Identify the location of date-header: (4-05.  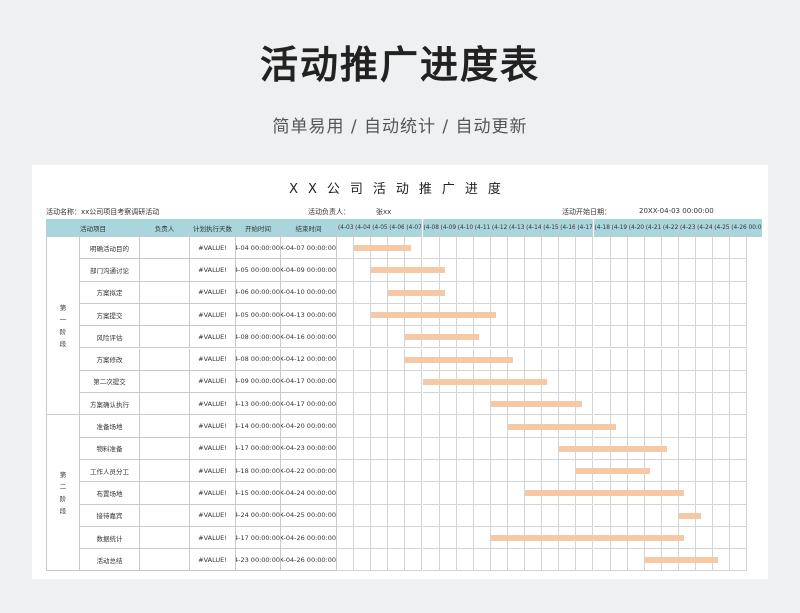
(380, 228).